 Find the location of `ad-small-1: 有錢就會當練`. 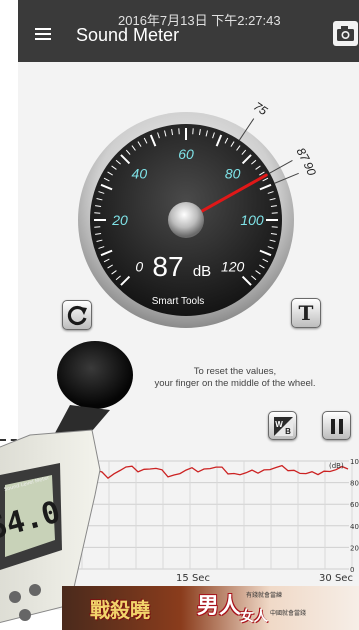

ad-small-1: 有錢就會當練 is located at coordinates (264, 595).